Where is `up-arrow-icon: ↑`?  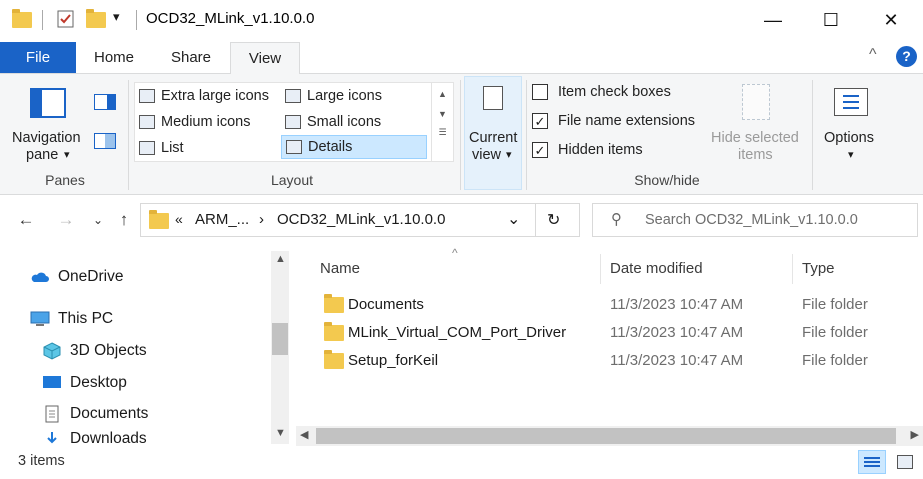
up-arrow-icon: ↑ is located at coordinates (124, 220).